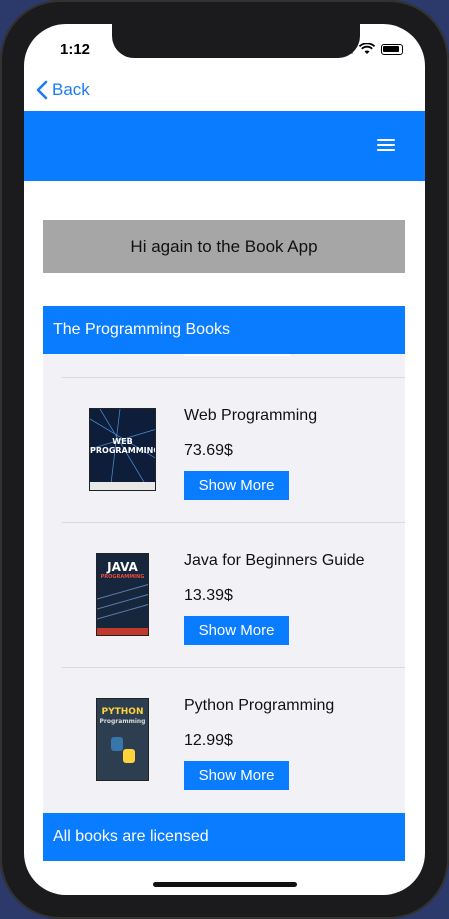  I want to click on book-cover-image: PYTHON Programming, so click(122, 739).